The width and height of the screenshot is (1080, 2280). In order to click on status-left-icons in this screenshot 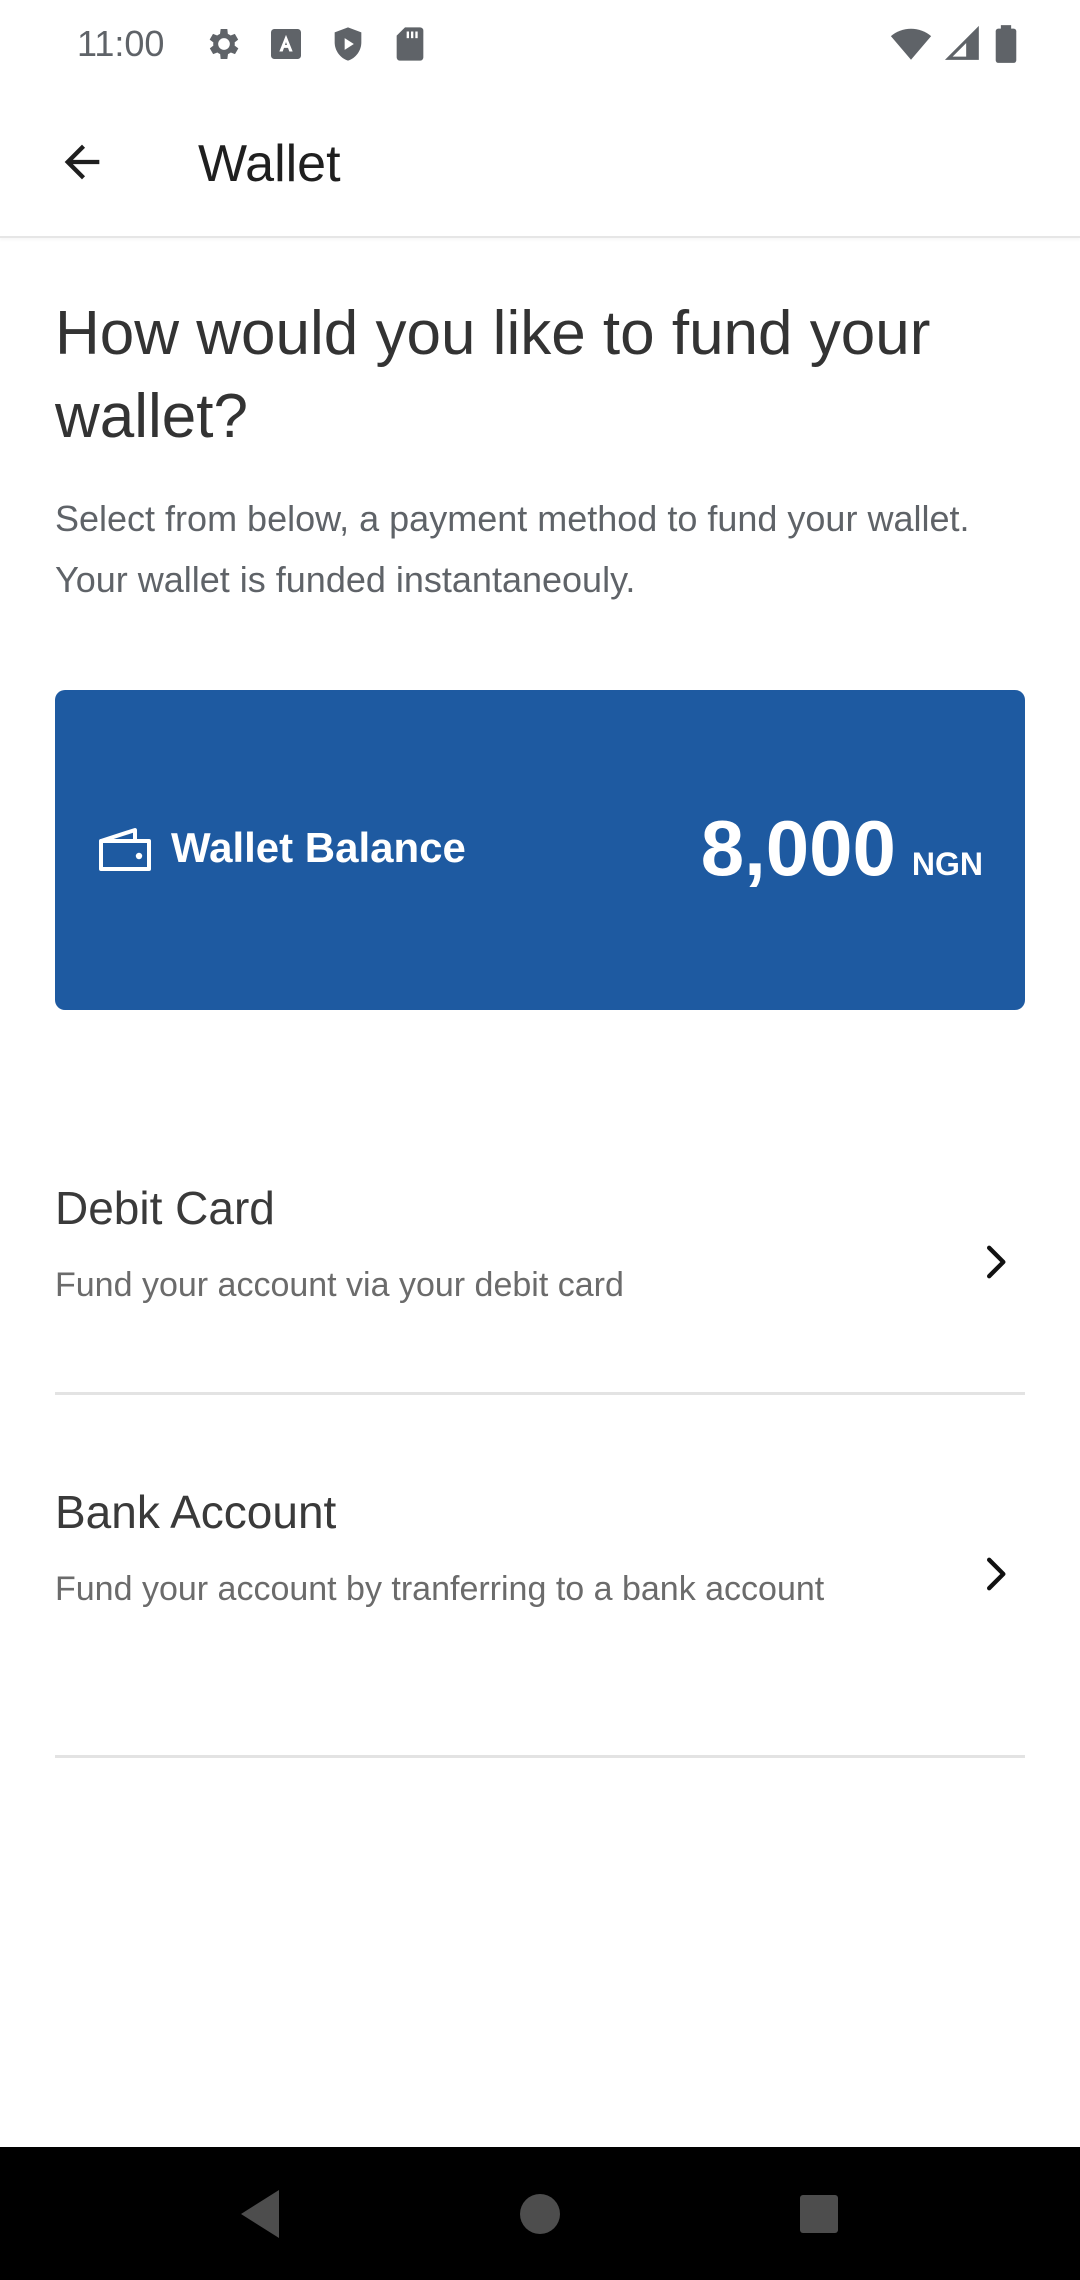, I will do `click(317, 44)`.